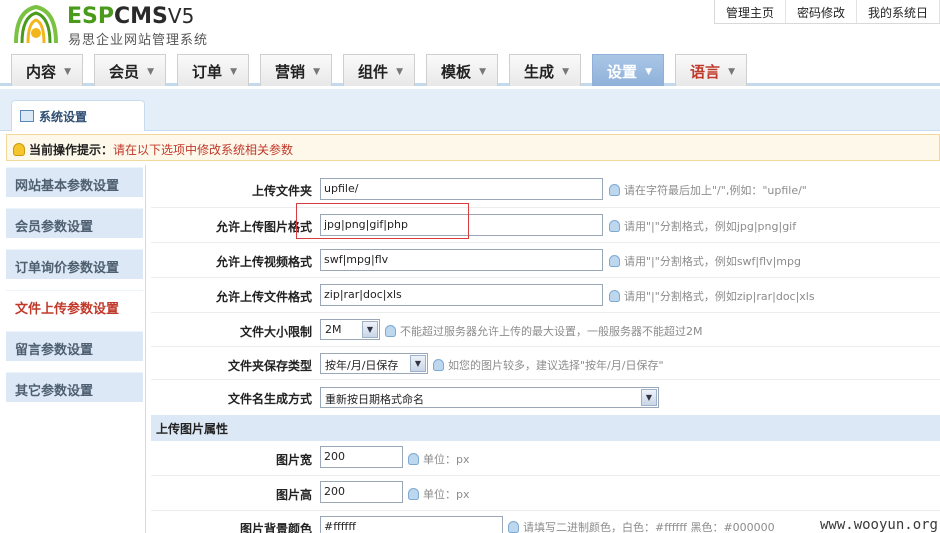 This screenshot has height=533, width=940. What do you see at coordinates (719, 296) in the screenshot?
I see `hint-text: 请用"|"分割格式，例如zip|rar|doc|xls` at bounding box center [719, 296].